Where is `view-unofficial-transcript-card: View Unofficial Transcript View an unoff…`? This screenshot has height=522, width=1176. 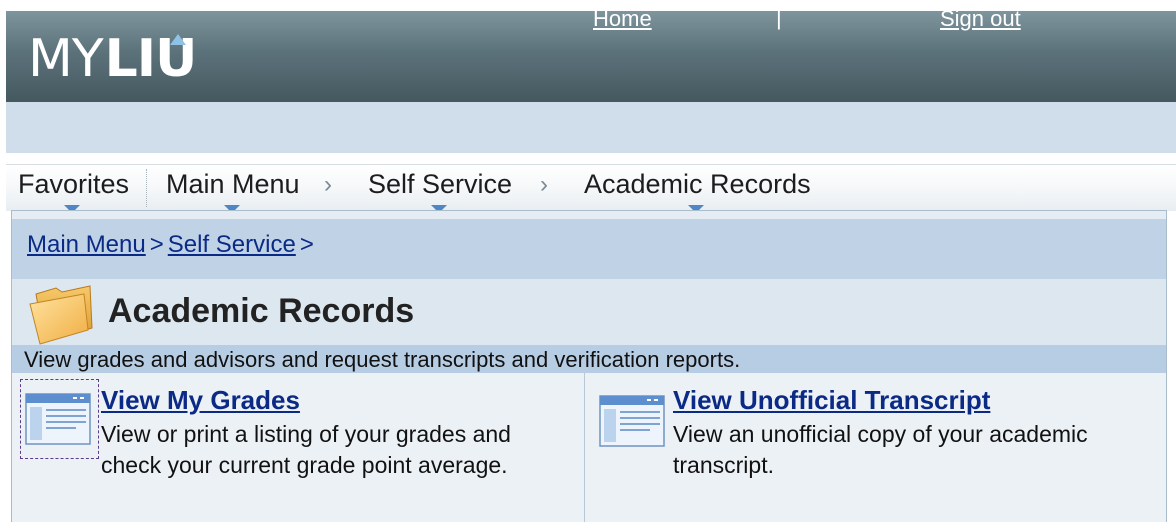 view-unofficial-transcript-card: View Unofficial Transcript View an unoff… is located at coordinates (875, 447).